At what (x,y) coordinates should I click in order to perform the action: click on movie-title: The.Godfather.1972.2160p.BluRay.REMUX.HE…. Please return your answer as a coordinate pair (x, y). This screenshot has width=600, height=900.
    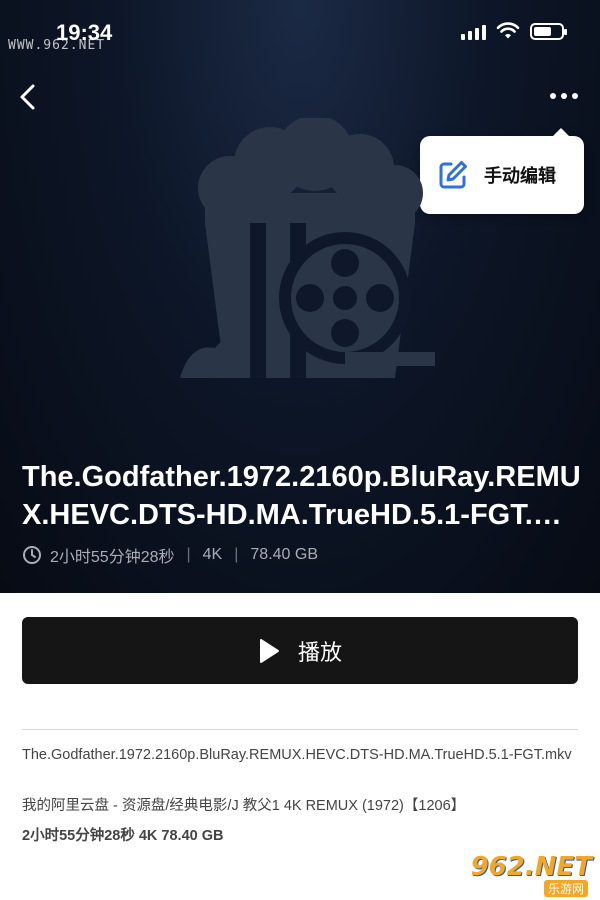
    Looking at the image, I should click on (301, 496).